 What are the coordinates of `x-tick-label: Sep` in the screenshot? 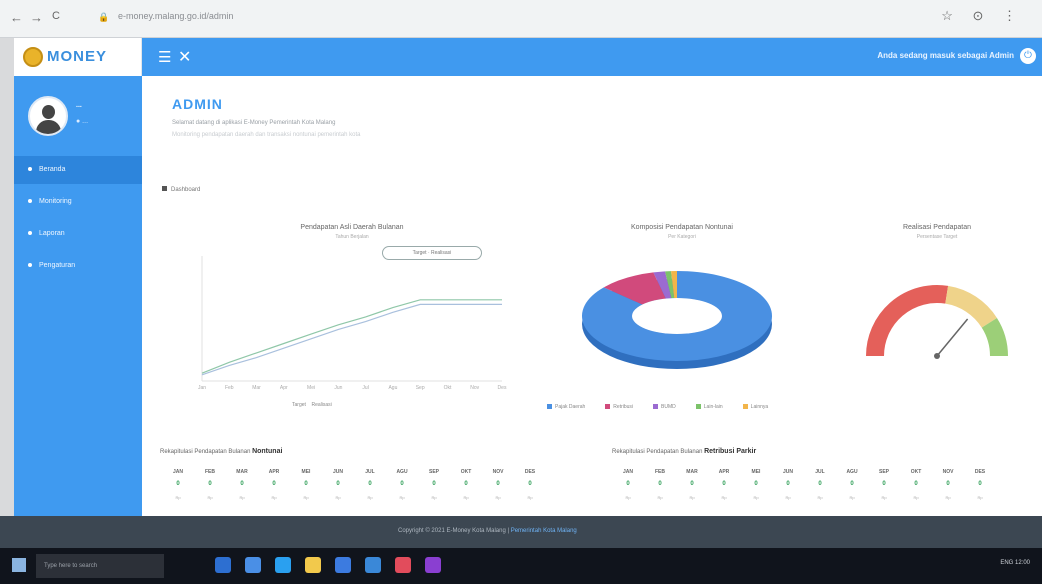 It's located at (420, 388).